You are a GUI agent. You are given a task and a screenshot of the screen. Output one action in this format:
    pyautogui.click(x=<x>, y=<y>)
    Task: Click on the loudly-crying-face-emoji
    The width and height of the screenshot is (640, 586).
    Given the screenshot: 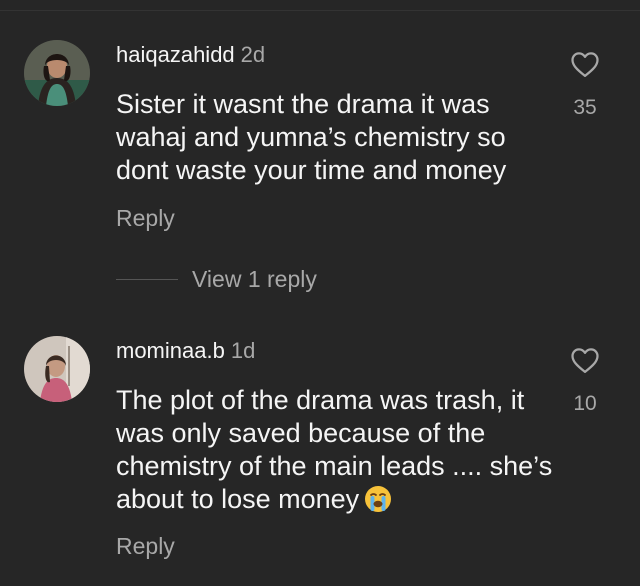 What is the action you would take?
    pyautogui.click(x=378, y=503)
    